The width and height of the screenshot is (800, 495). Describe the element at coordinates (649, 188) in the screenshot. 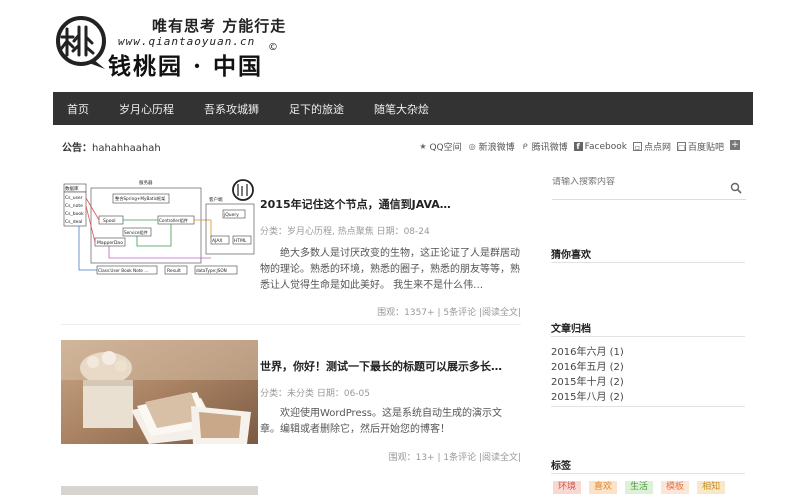

I see `search-box` at that location.